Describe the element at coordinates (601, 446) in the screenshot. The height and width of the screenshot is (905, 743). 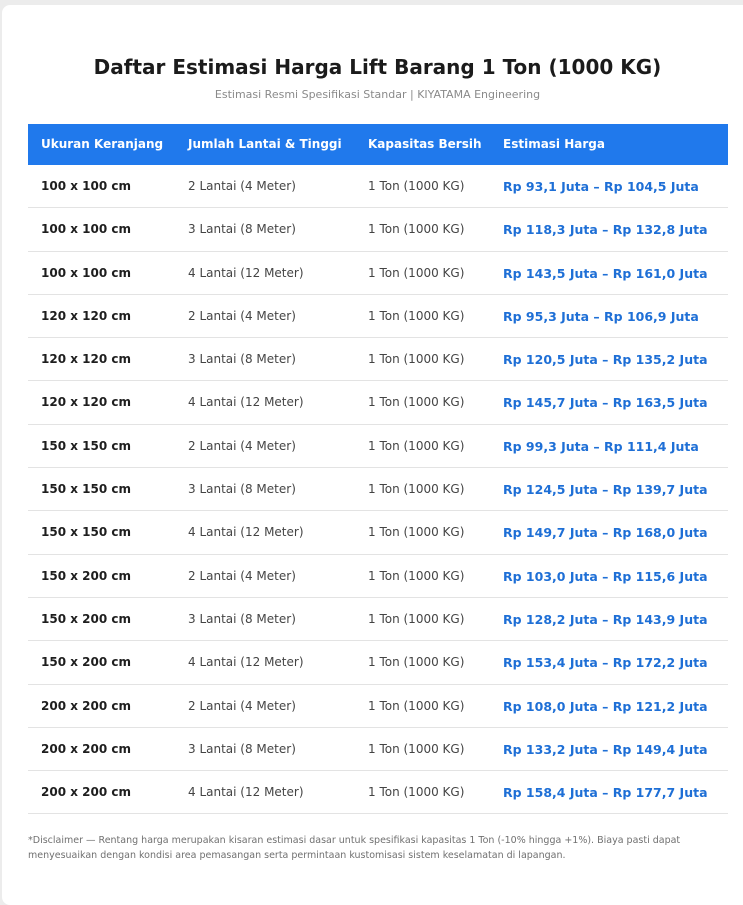
I see `cell-price: Rp 99,3 Juta – Rp 111,4 Juta` at that location.